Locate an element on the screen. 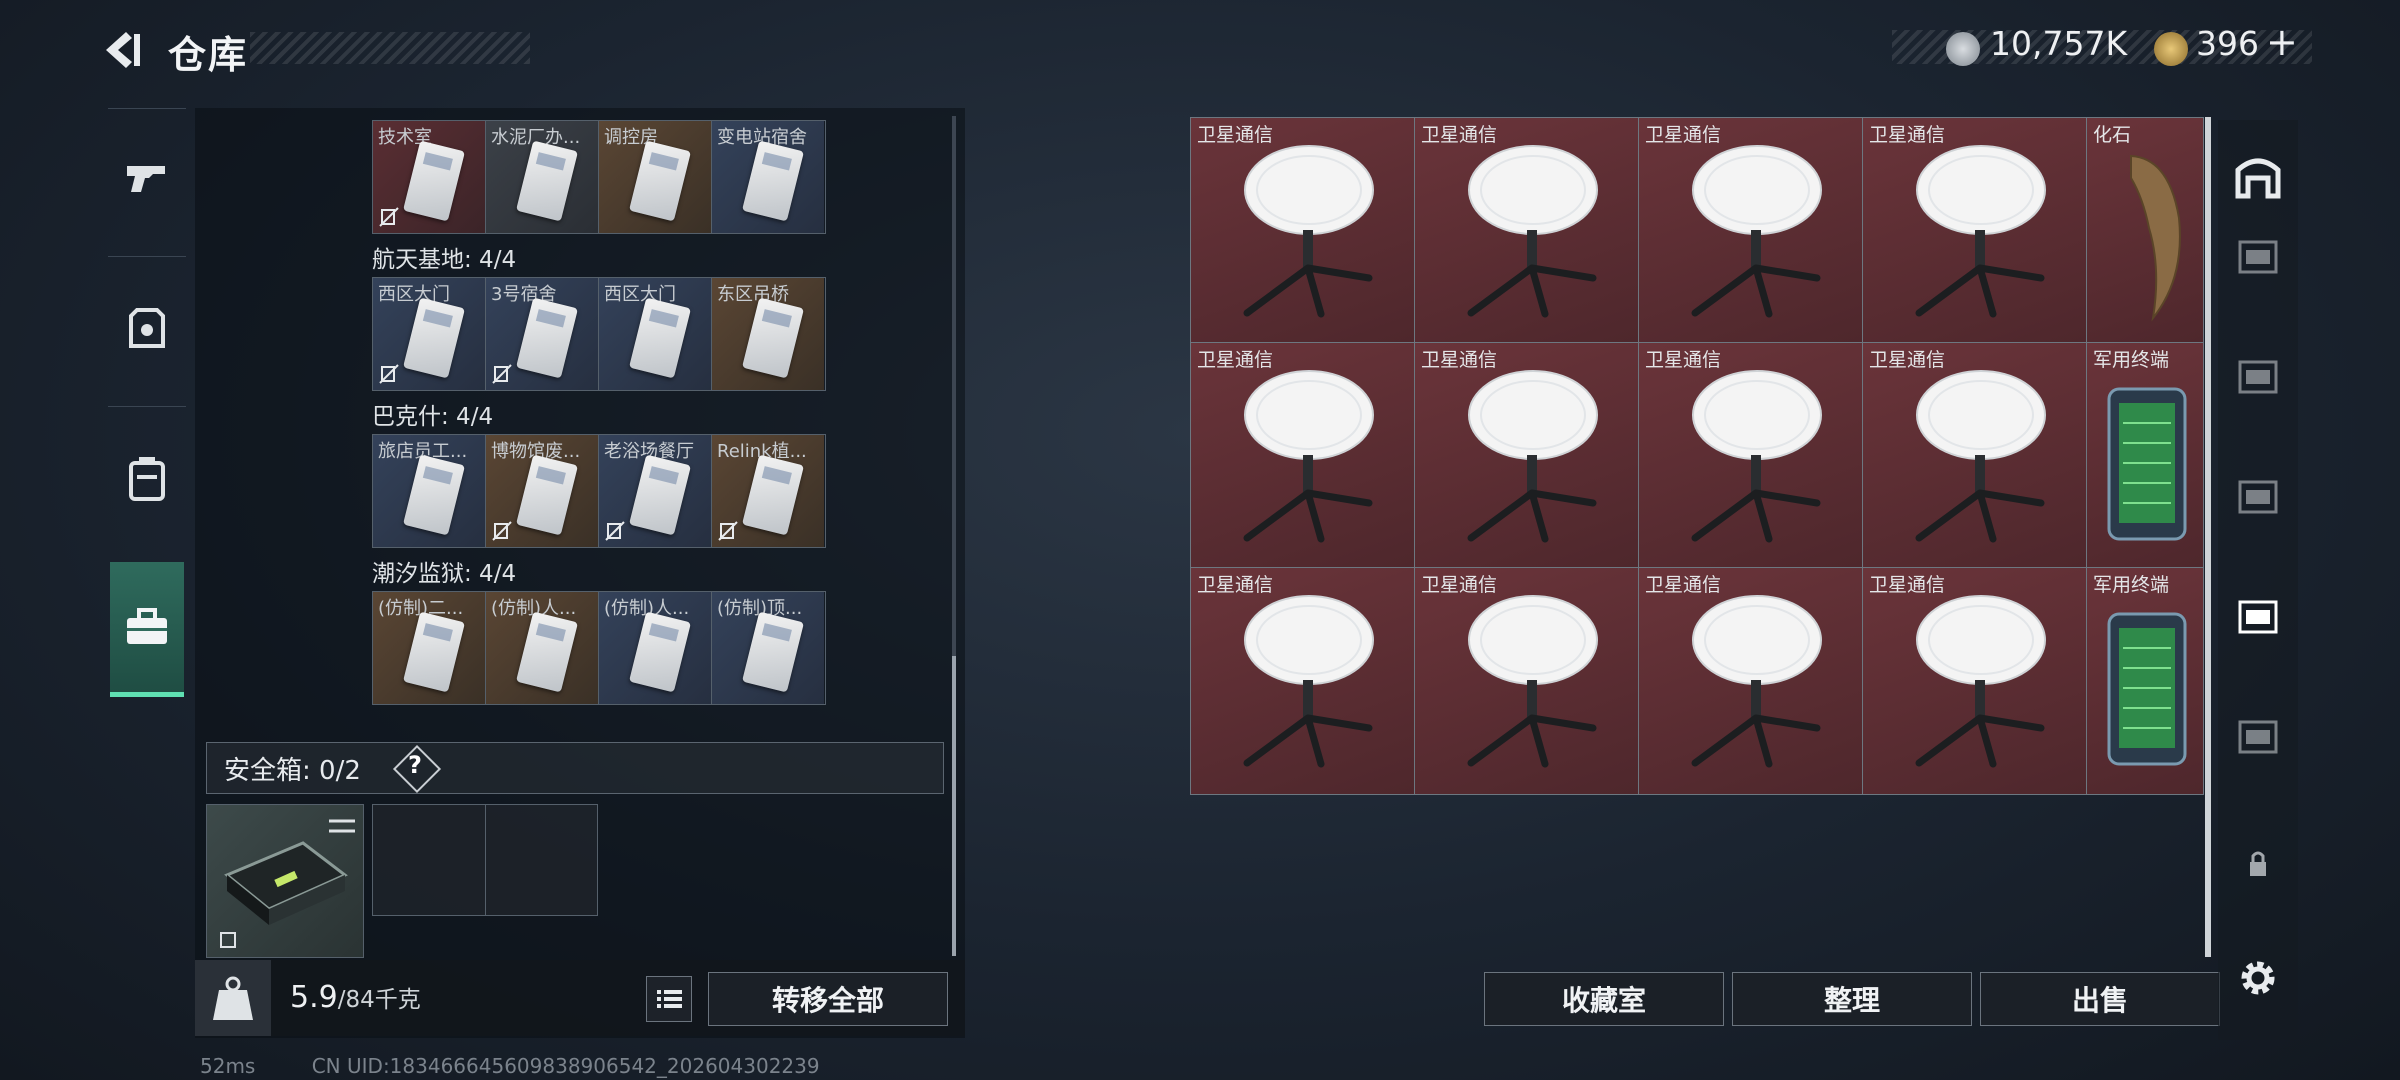 This screenshot has height=1080, width=2400. key-item: 3号宿舍 is located at coordinates (542, 334).